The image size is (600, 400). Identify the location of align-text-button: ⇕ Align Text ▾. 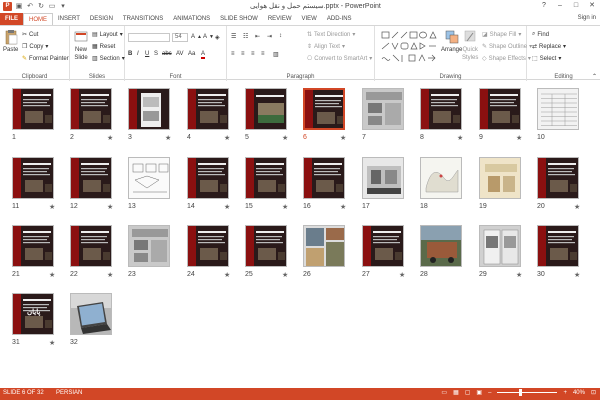
(326, 47).